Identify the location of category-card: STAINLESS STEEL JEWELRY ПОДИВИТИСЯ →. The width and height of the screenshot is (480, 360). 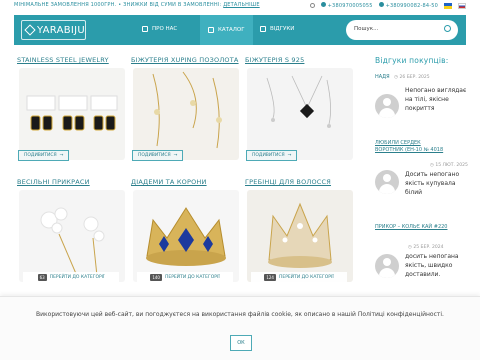
(72, 109).